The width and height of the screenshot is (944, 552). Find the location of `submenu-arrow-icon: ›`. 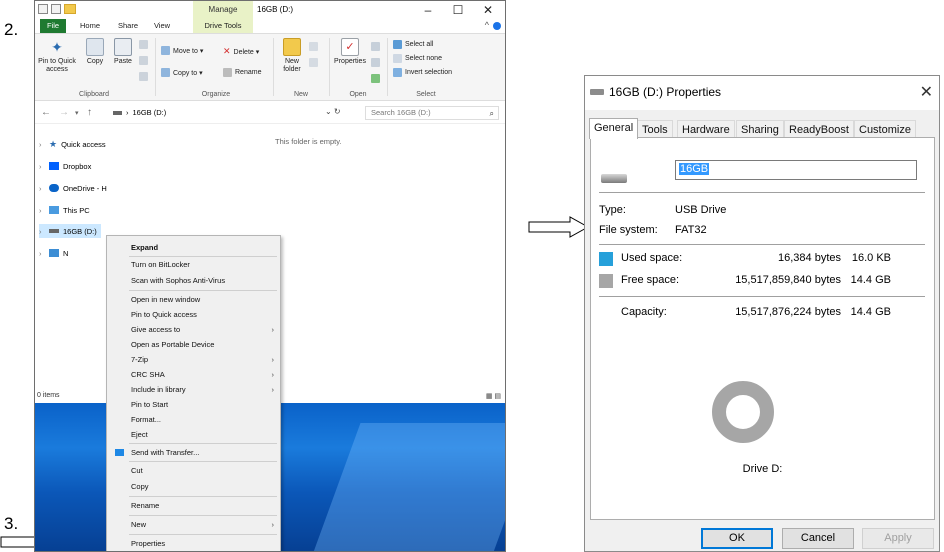

submenu-arrow-icon: › is located at coordinates (273, 359).